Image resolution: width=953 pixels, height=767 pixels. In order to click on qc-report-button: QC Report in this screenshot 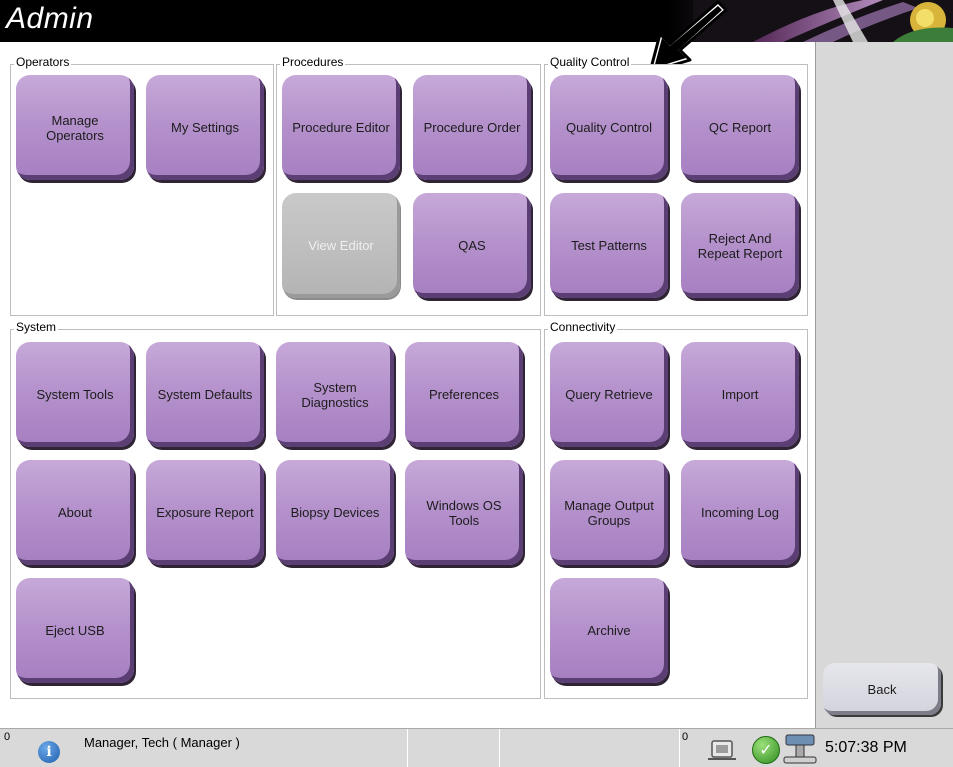, I will do `click(740, 127)`.